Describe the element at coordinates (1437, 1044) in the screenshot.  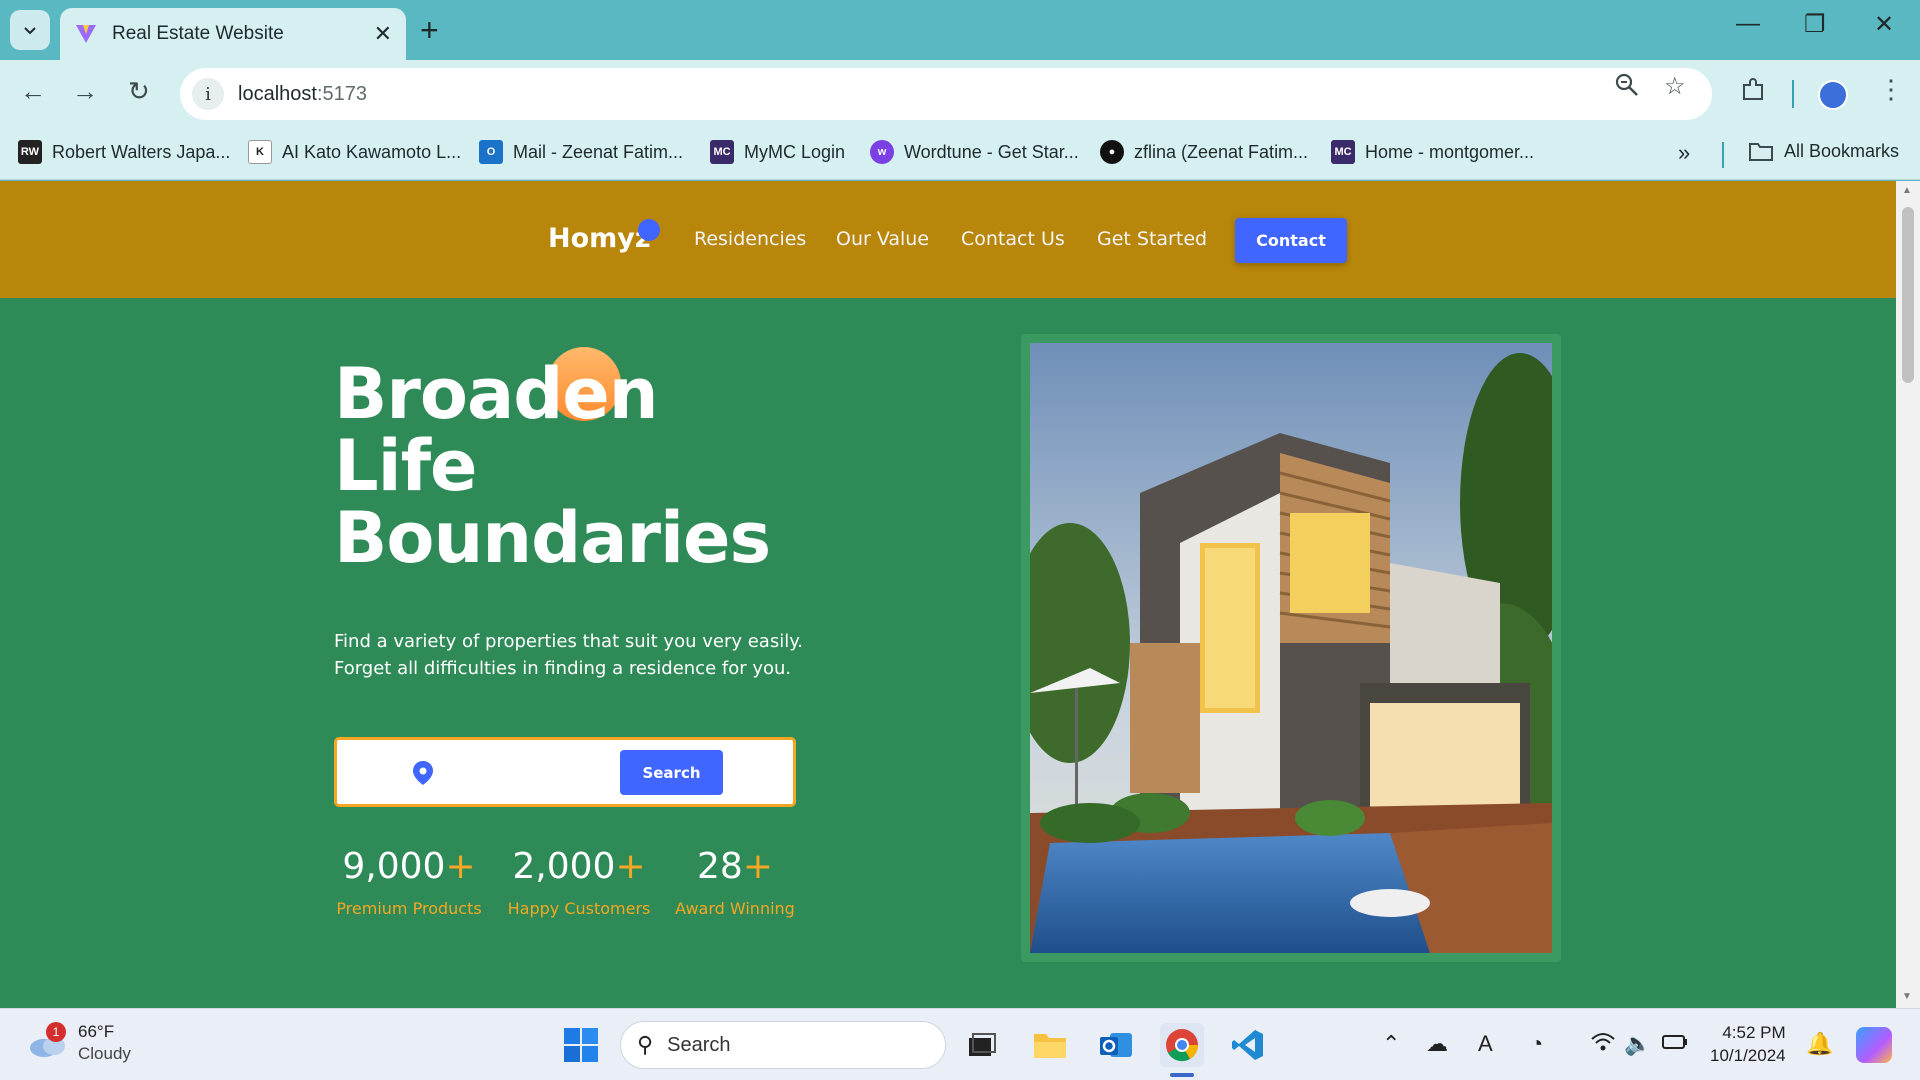
I see `onedrive-icon: ☁` at that location.